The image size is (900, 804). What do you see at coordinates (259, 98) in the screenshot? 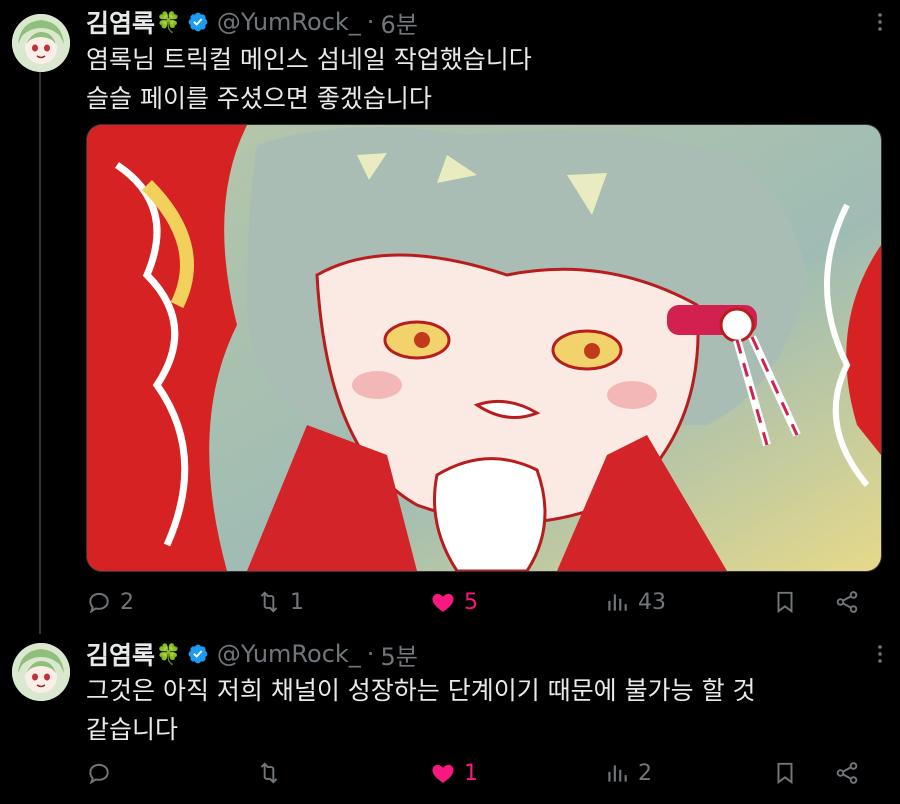
I see `tweet-text-line: 슬슬 페이를 주셨으면 좋겠습니다` at bounding box center [259, 98].